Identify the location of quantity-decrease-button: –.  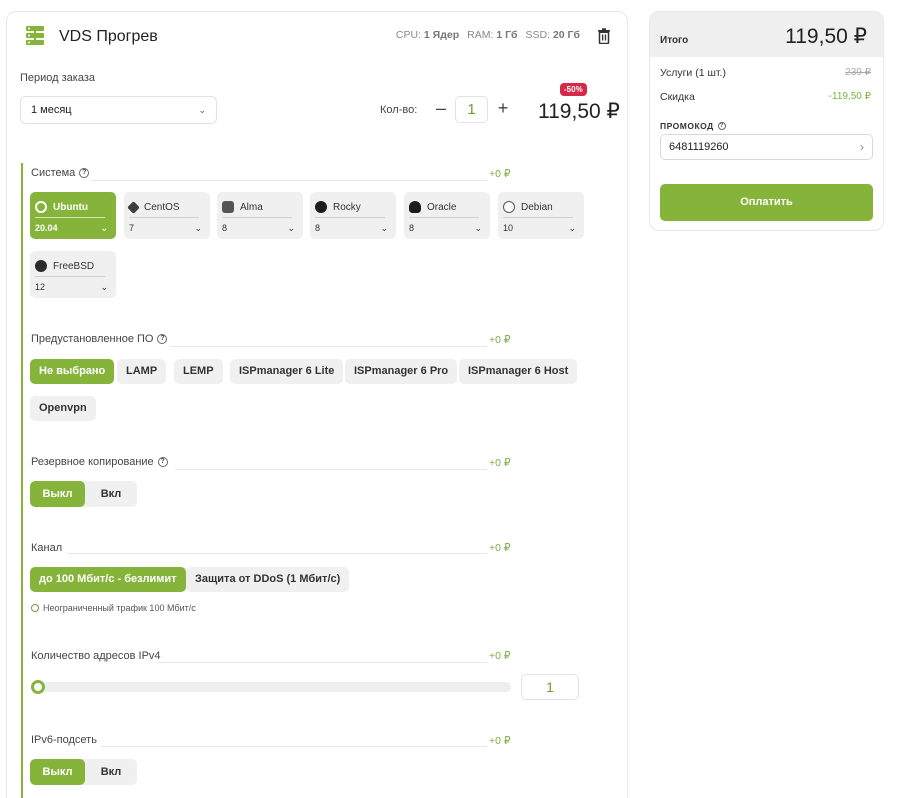
(441, 108).